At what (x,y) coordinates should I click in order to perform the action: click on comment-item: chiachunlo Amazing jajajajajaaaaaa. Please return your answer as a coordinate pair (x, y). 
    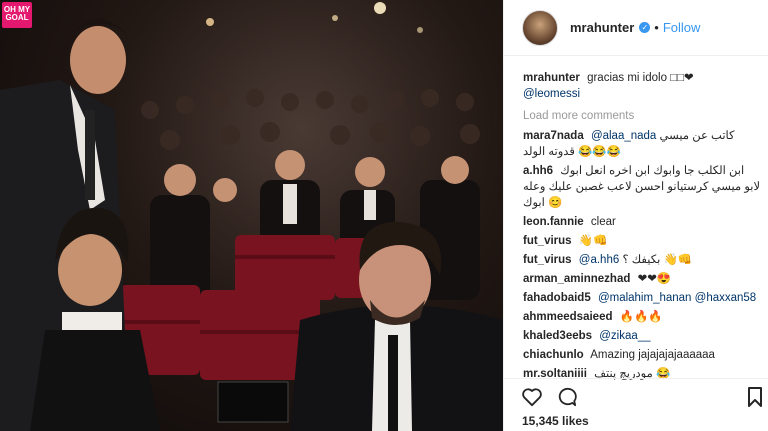
    Looking at the image, I should click on (643, 355).